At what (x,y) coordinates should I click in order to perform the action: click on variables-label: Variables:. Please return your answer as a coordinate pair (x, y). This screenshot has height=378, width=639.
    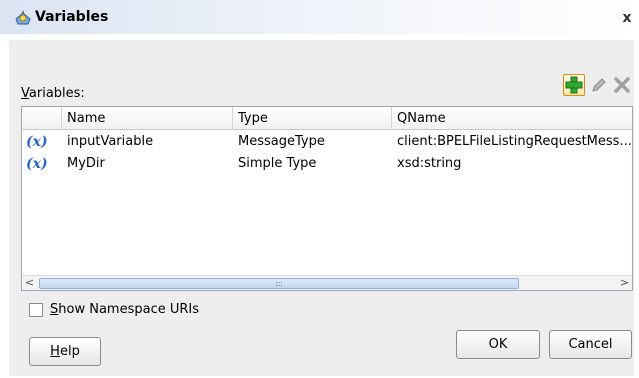
    Looking at the image, I should click on (53, 93).